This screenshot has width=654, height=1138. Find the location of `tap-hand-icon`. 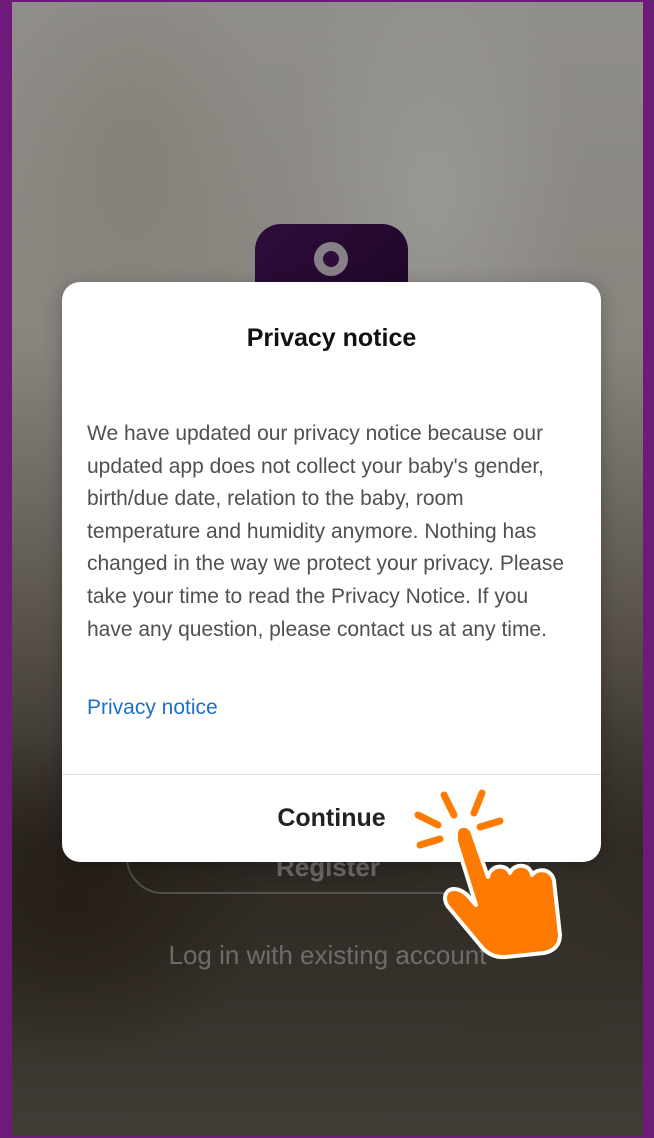

tap-hand-icon is located at coordinates (488, 874).